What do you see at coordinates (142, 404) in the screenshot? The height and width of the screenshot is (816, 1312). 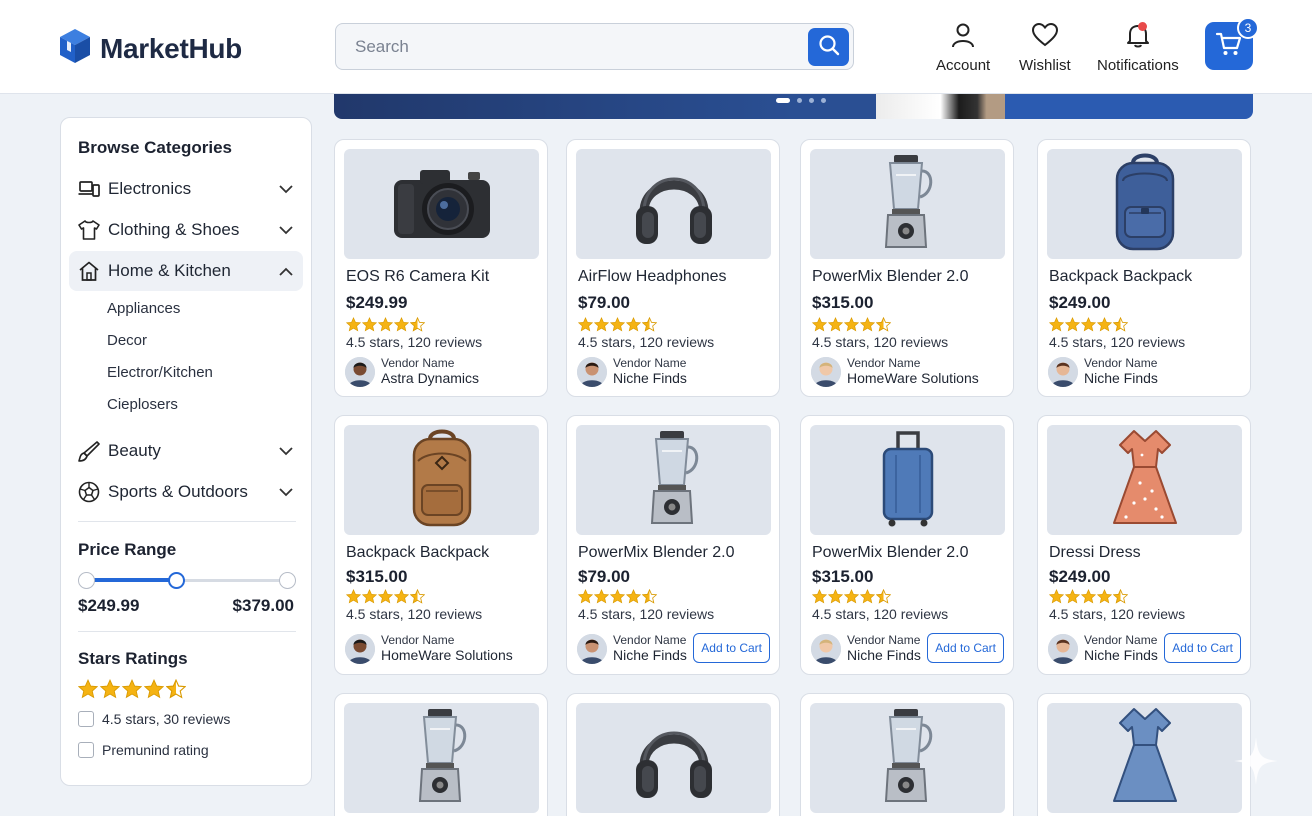 I see `subcategory-cieplosers: Cieplosers` at bounding box center [142, 404].